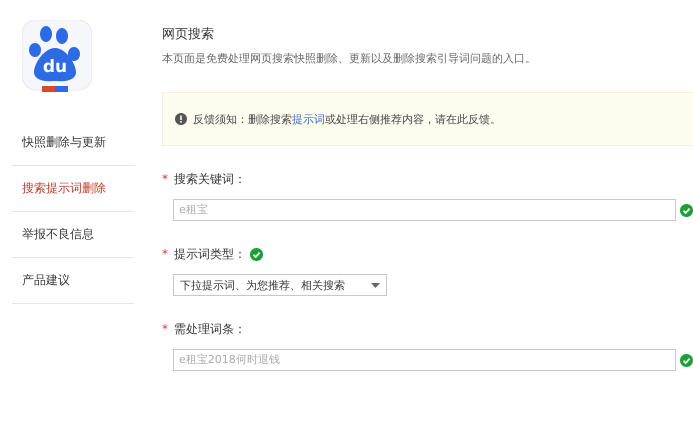  Describe the element at coordinates (57, 56) in the screenshot. I see `paw-logo-icon` at that location.